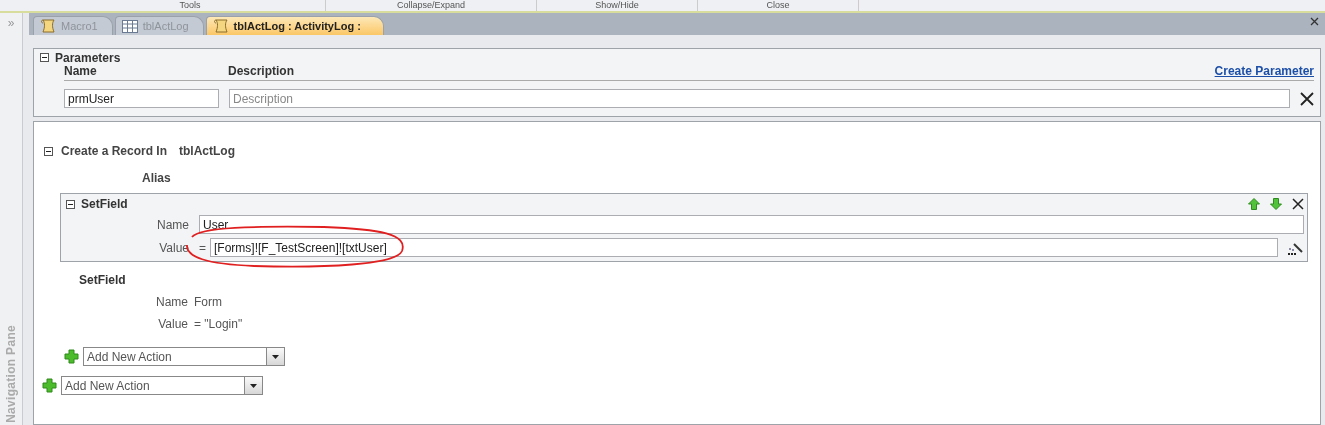 This screenshot has width=1325, height=425. Describe the element at coordinates (751, 224) in the screenshot. I see `value-field: User` at that location.